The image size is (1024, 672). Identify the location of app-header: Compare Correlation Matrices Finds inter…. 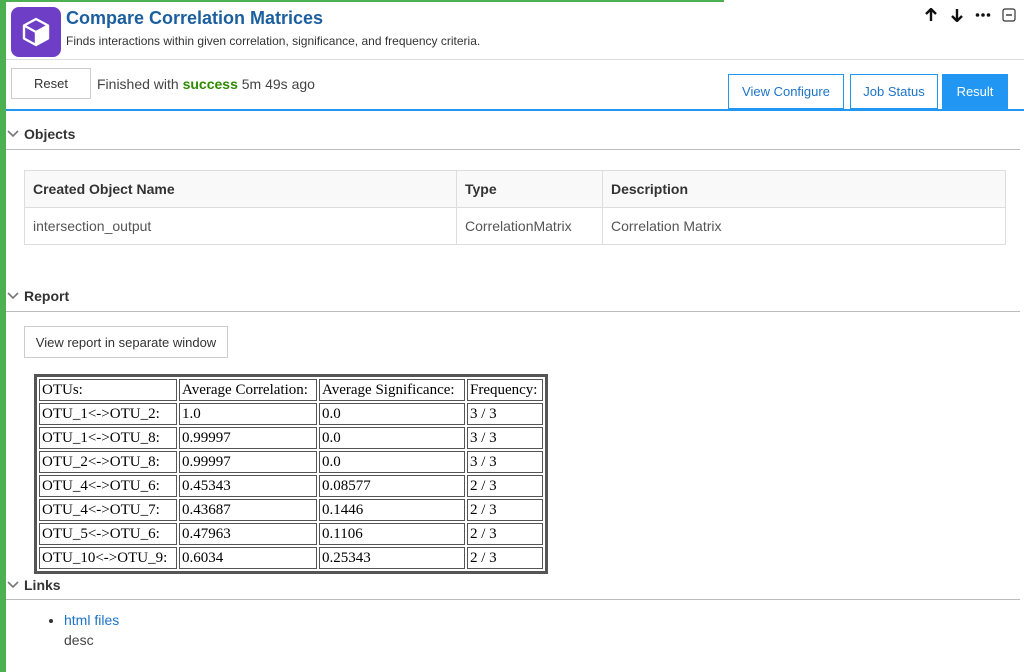
(515, 31).